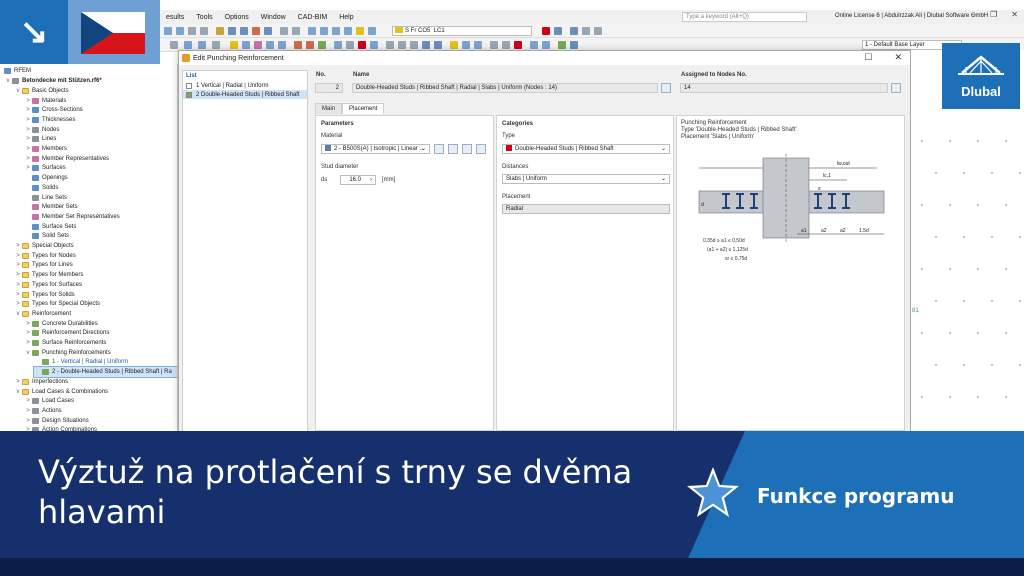 The image size is (1024, 576). Describe the element at coordinates (586, 179) in the screenshot. I see `distances-select: Slabs | Uniform ⌄` at that location.